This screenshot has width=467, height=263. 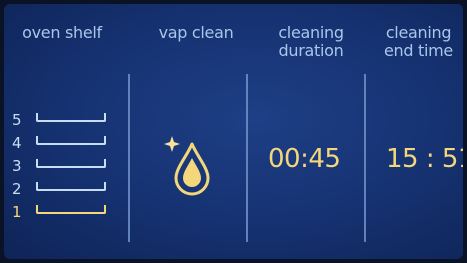 I want to click on cleaning-duration-value: 00:45, so click(x=304, y=159).